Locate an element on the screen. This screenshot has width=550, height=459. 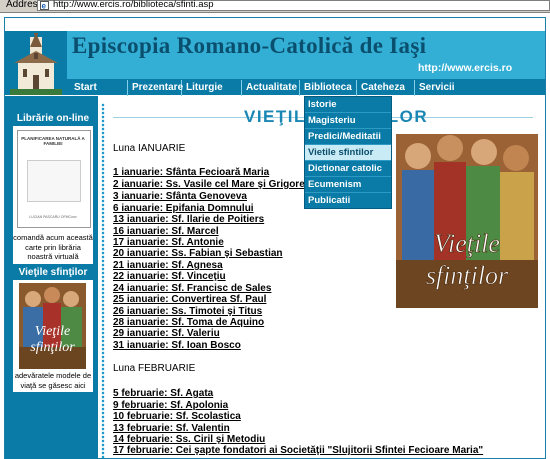
saint-link: 24 ianuarie: Sf. Francisc de Sales is located at coordinates (192, 288).